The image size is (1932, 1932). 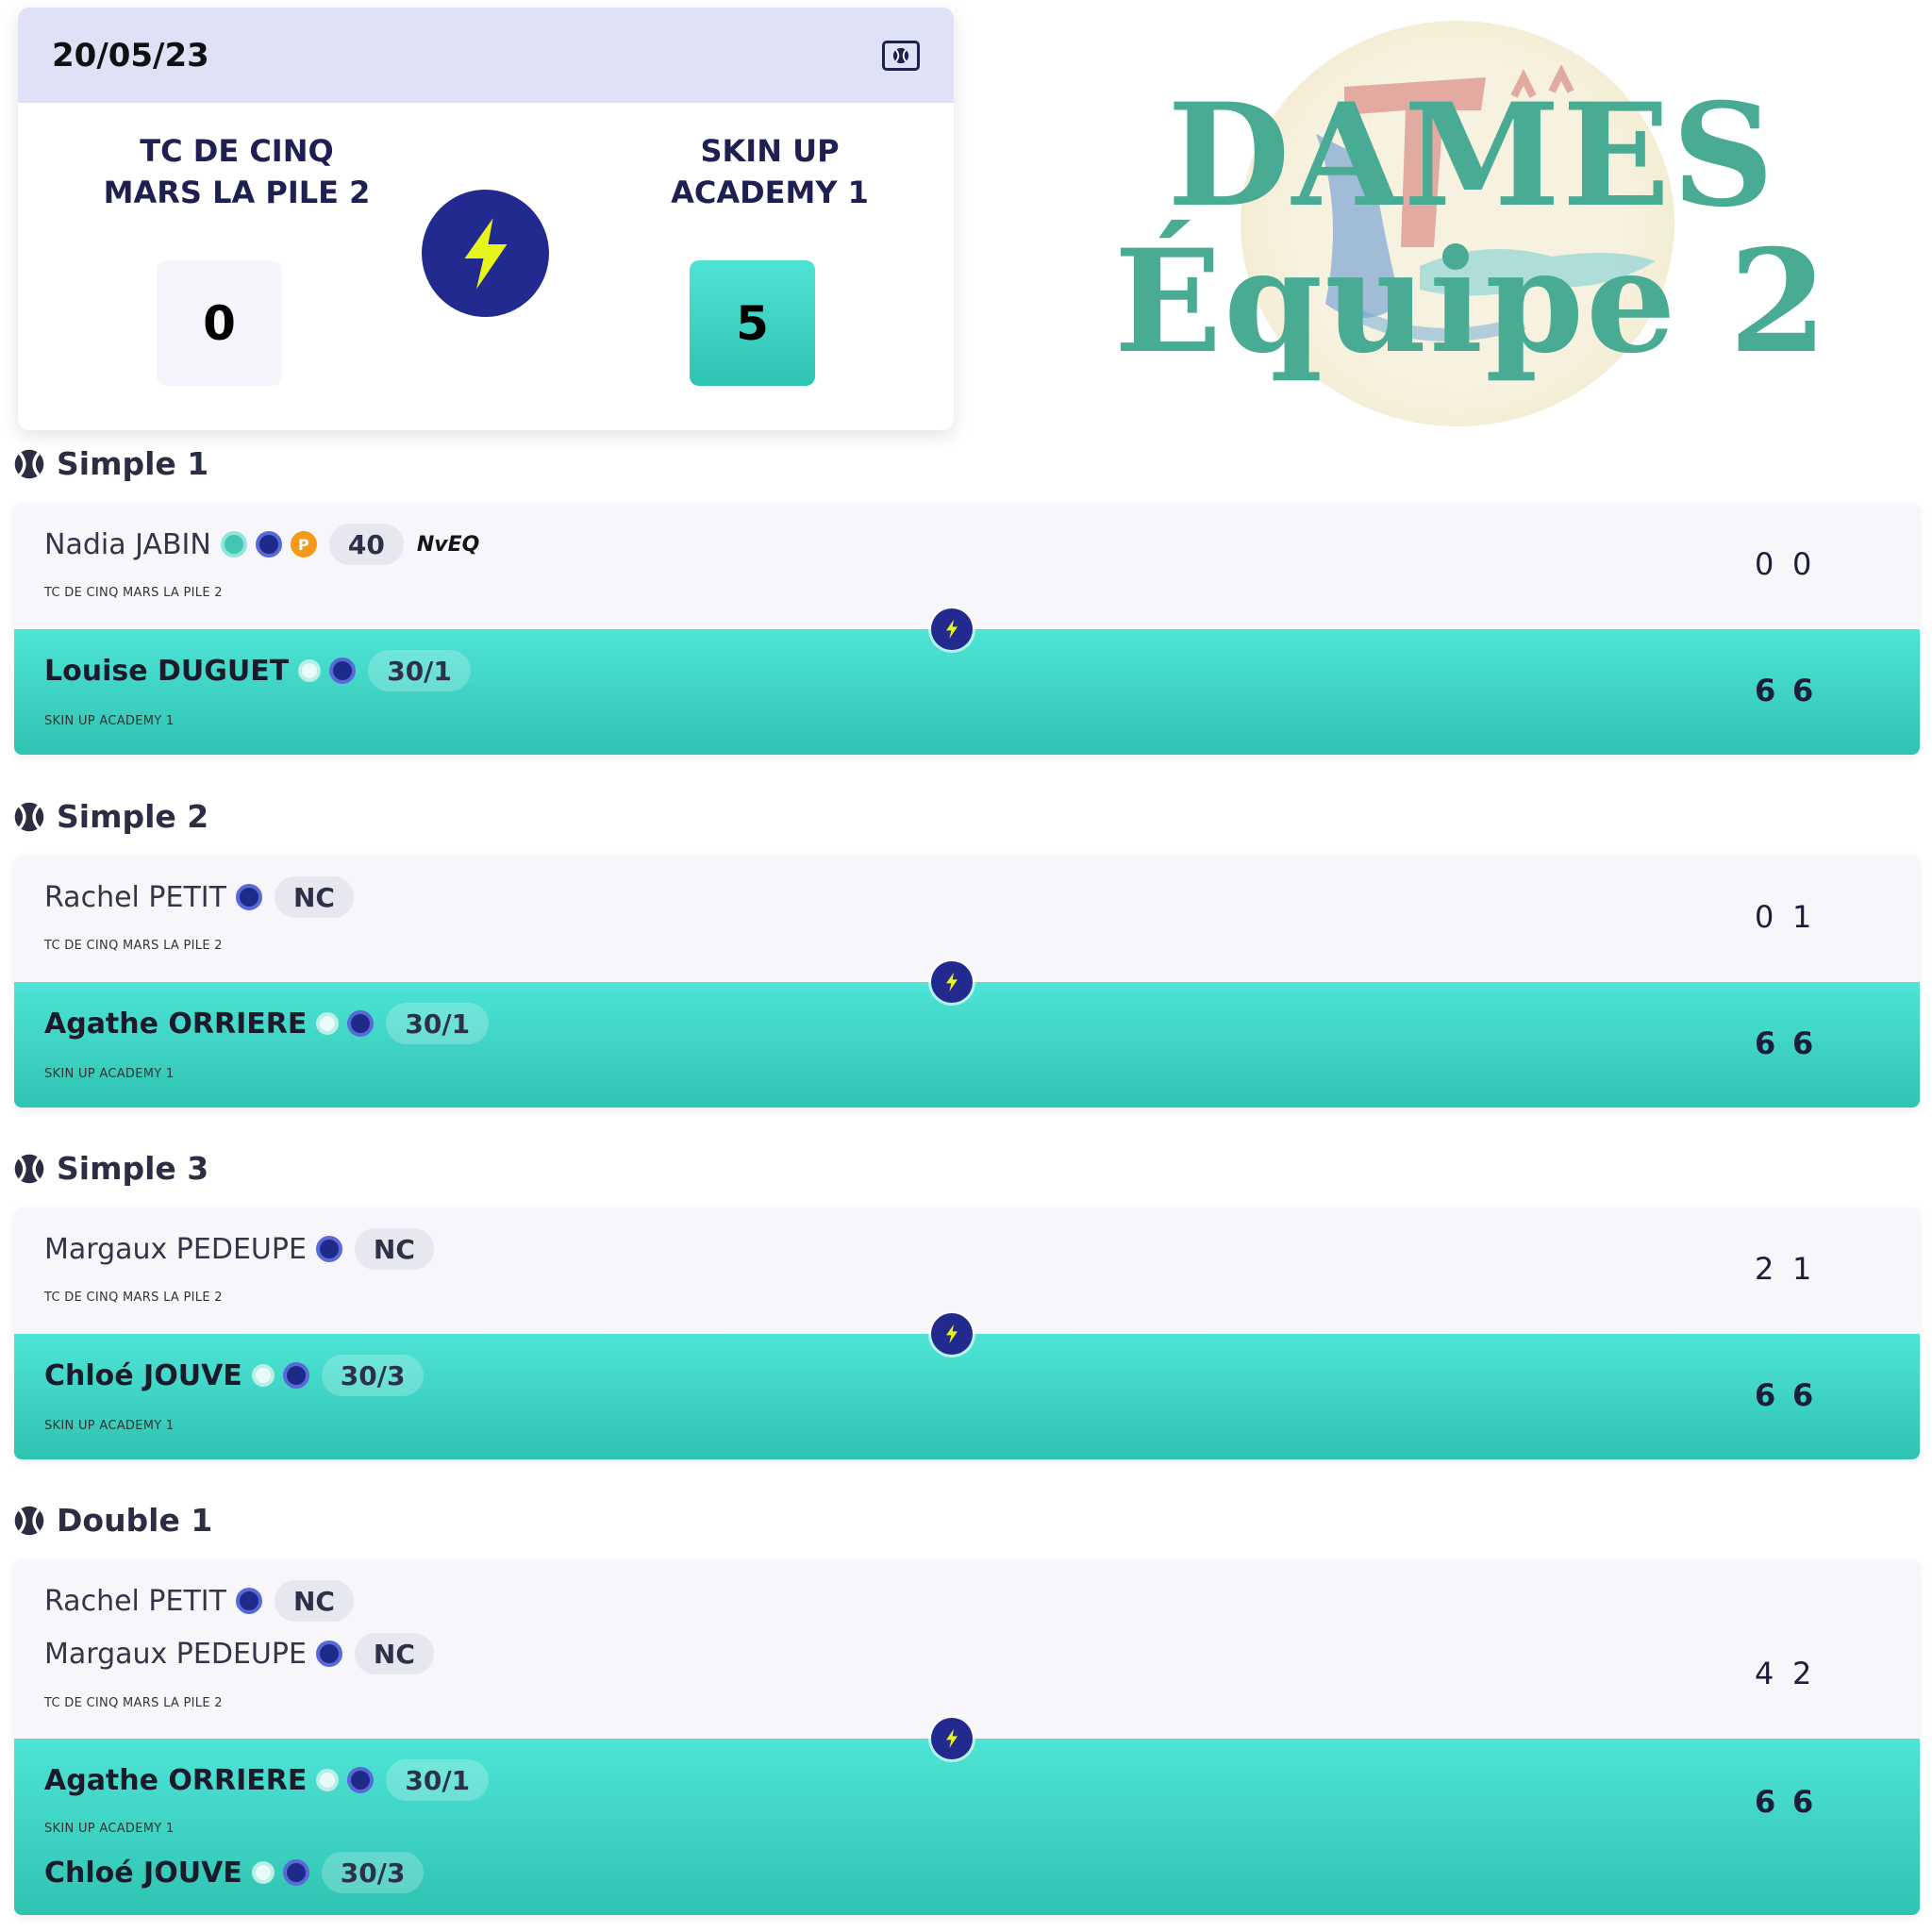 What do you see at coordinates (967, 1397) in the screenshot?
I see `away-row: Chloé JOUVE 30/3 SKIN UP ACADEMY 1 6 6` at bounding box center [967, 1397].